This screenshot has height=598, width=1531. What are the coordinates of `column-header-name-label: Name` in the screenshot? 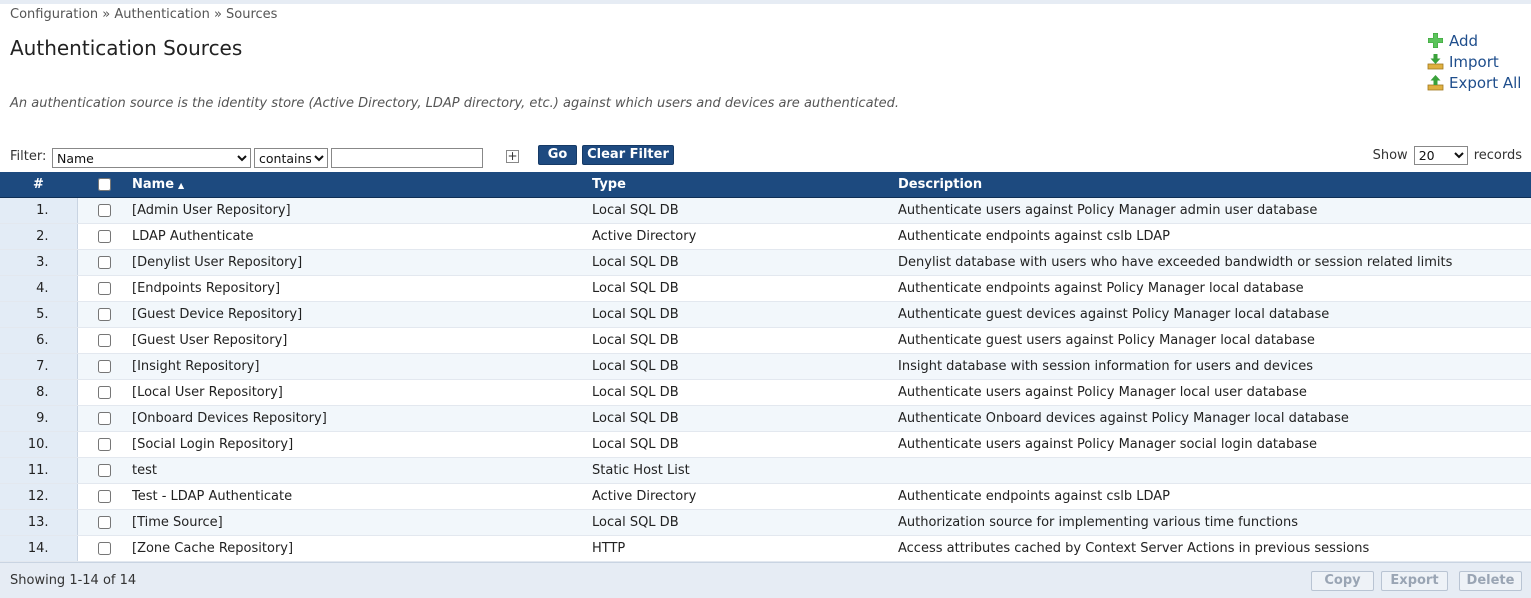 It's located at (153, 184).